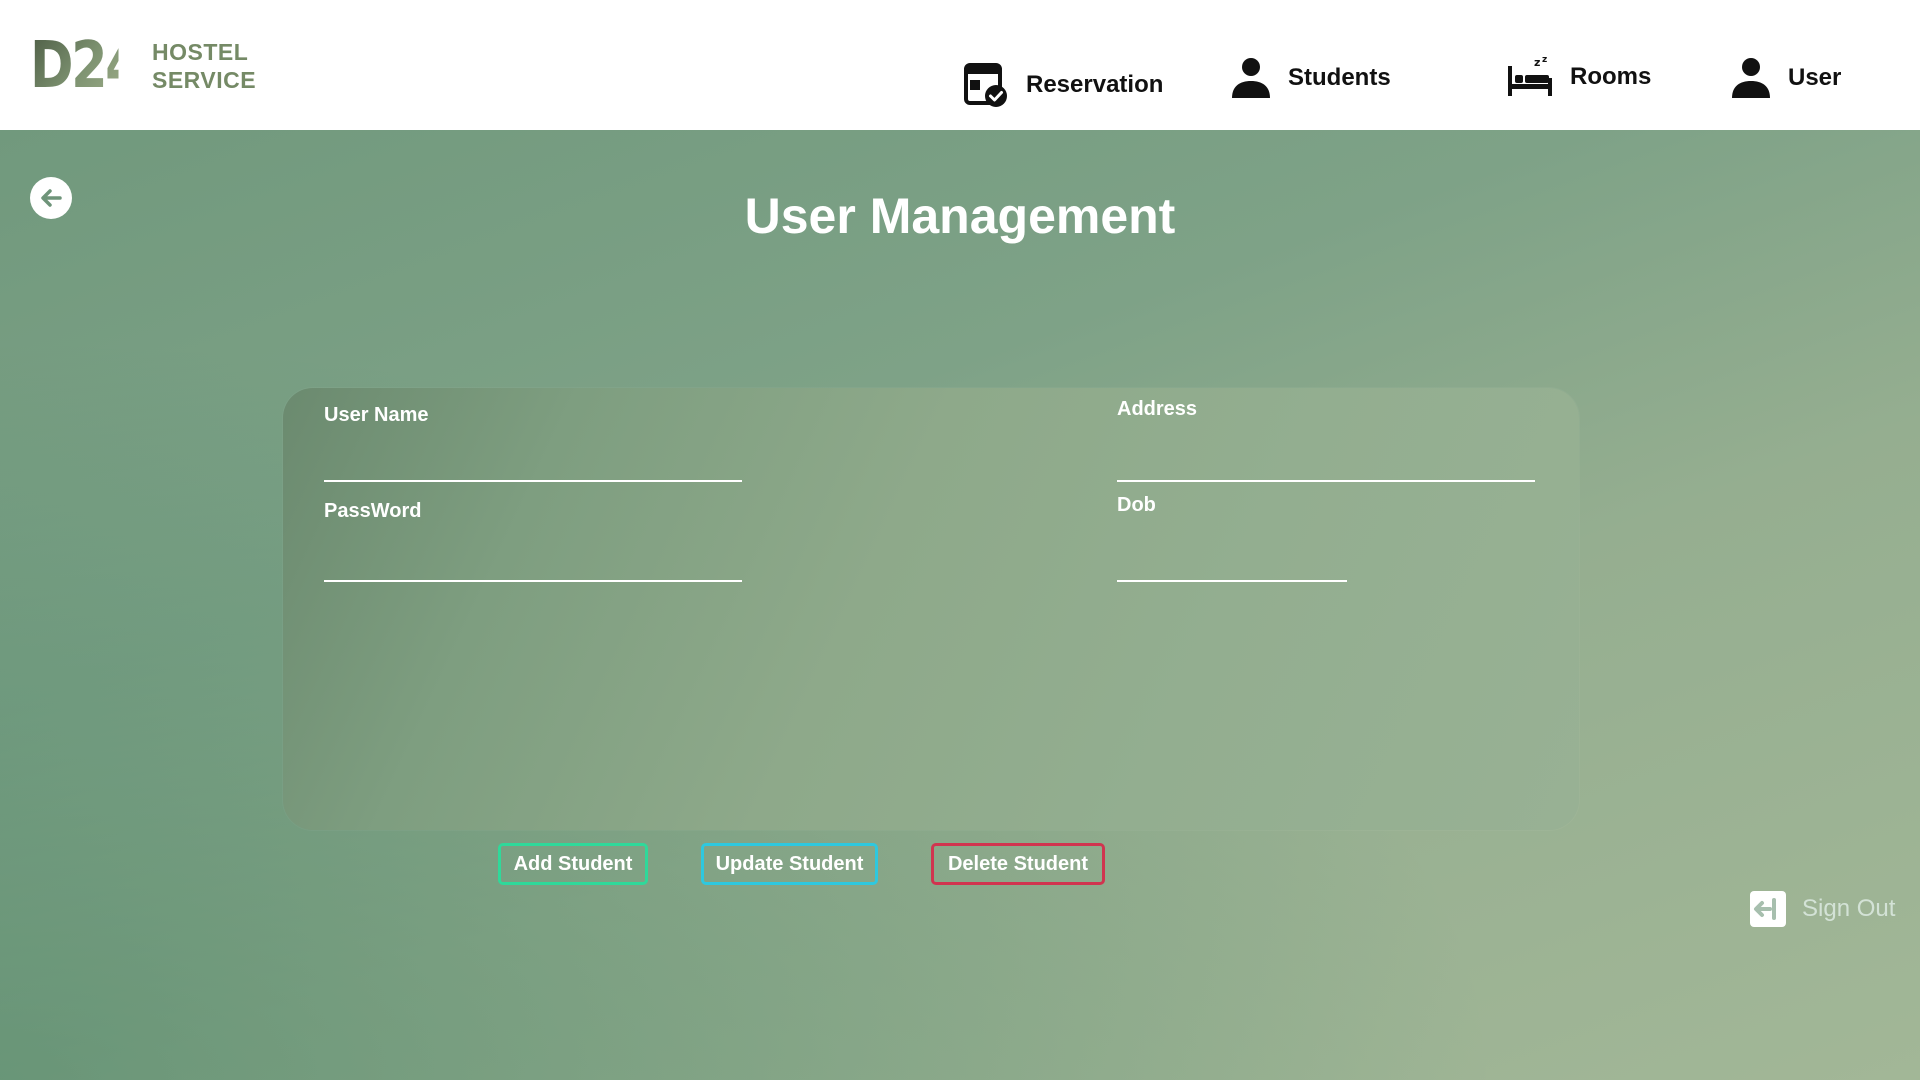 The width and height of the screenshot is (1920, 1080). Describe the element at coordinates (960, 65) in the screenshot. I see `top-navigation-bar: D24 HOSTEL SERVICE Reservation Students` at that location.